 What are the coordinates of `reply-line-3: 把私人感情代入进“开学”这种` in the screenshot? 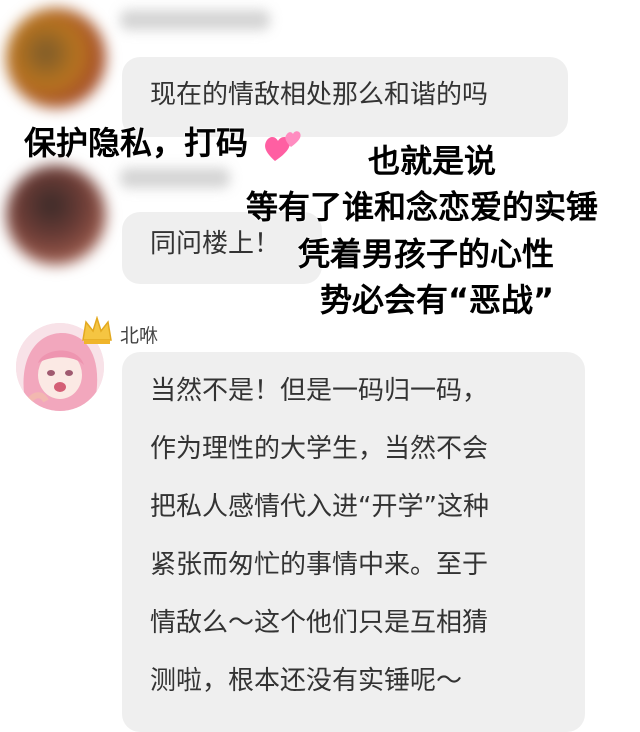 It's located at (319, 507).